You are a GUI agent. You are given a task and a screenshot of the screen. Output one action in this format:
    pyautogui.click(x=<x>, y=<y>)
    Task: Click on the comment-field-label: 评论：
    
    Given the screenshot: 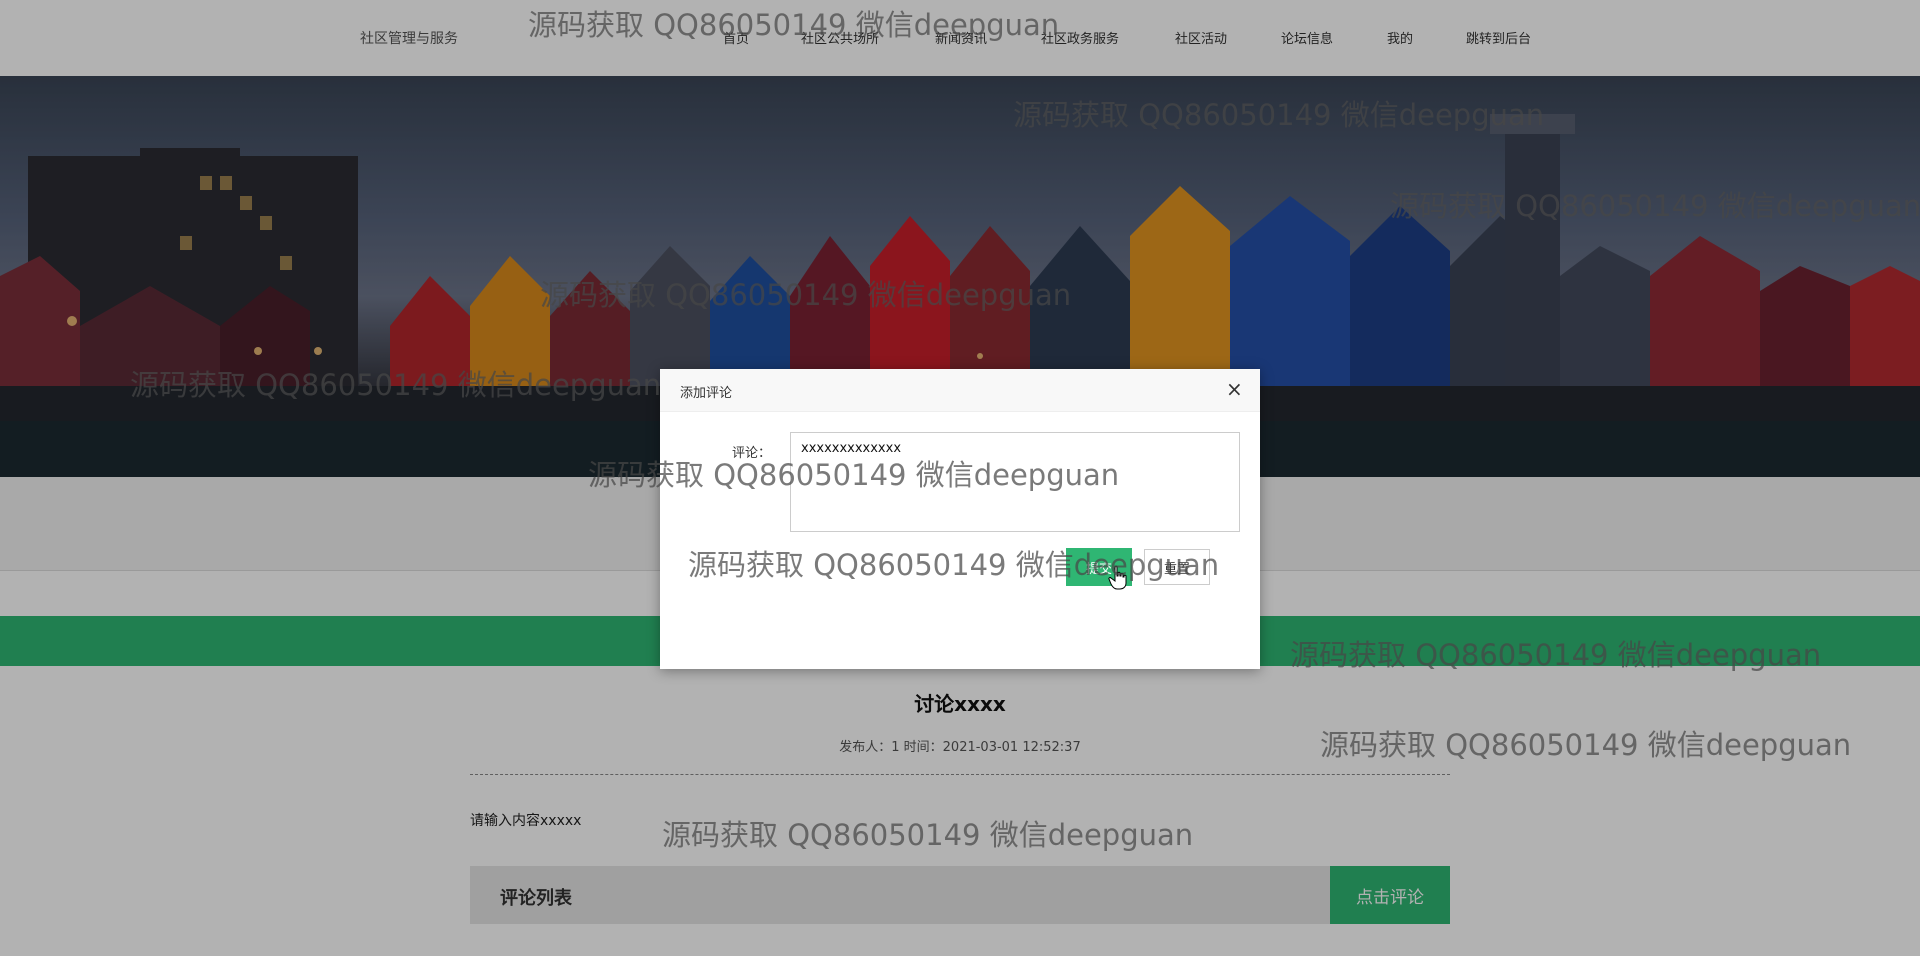 What is the action you would take?
    pyautogui.click(x=752, y=453)
    